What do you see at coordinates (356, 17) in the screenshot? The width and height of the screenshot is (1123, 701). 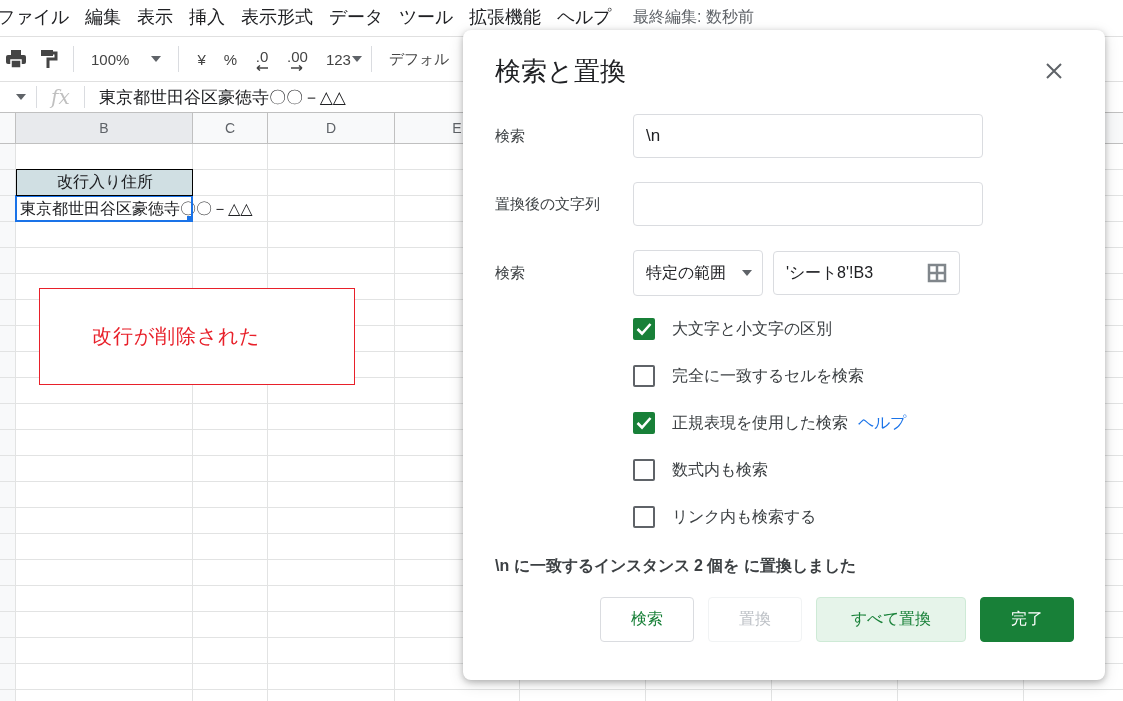 I see `menu-item: データ` at bounding box center [356, 17].